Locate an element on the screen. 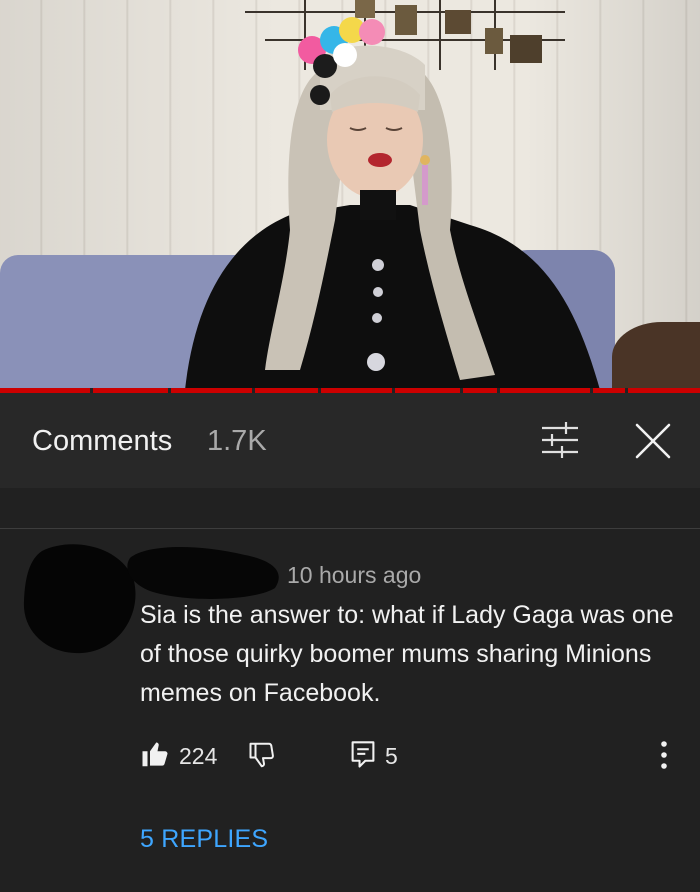  divider is located at coordinates (350, 528).